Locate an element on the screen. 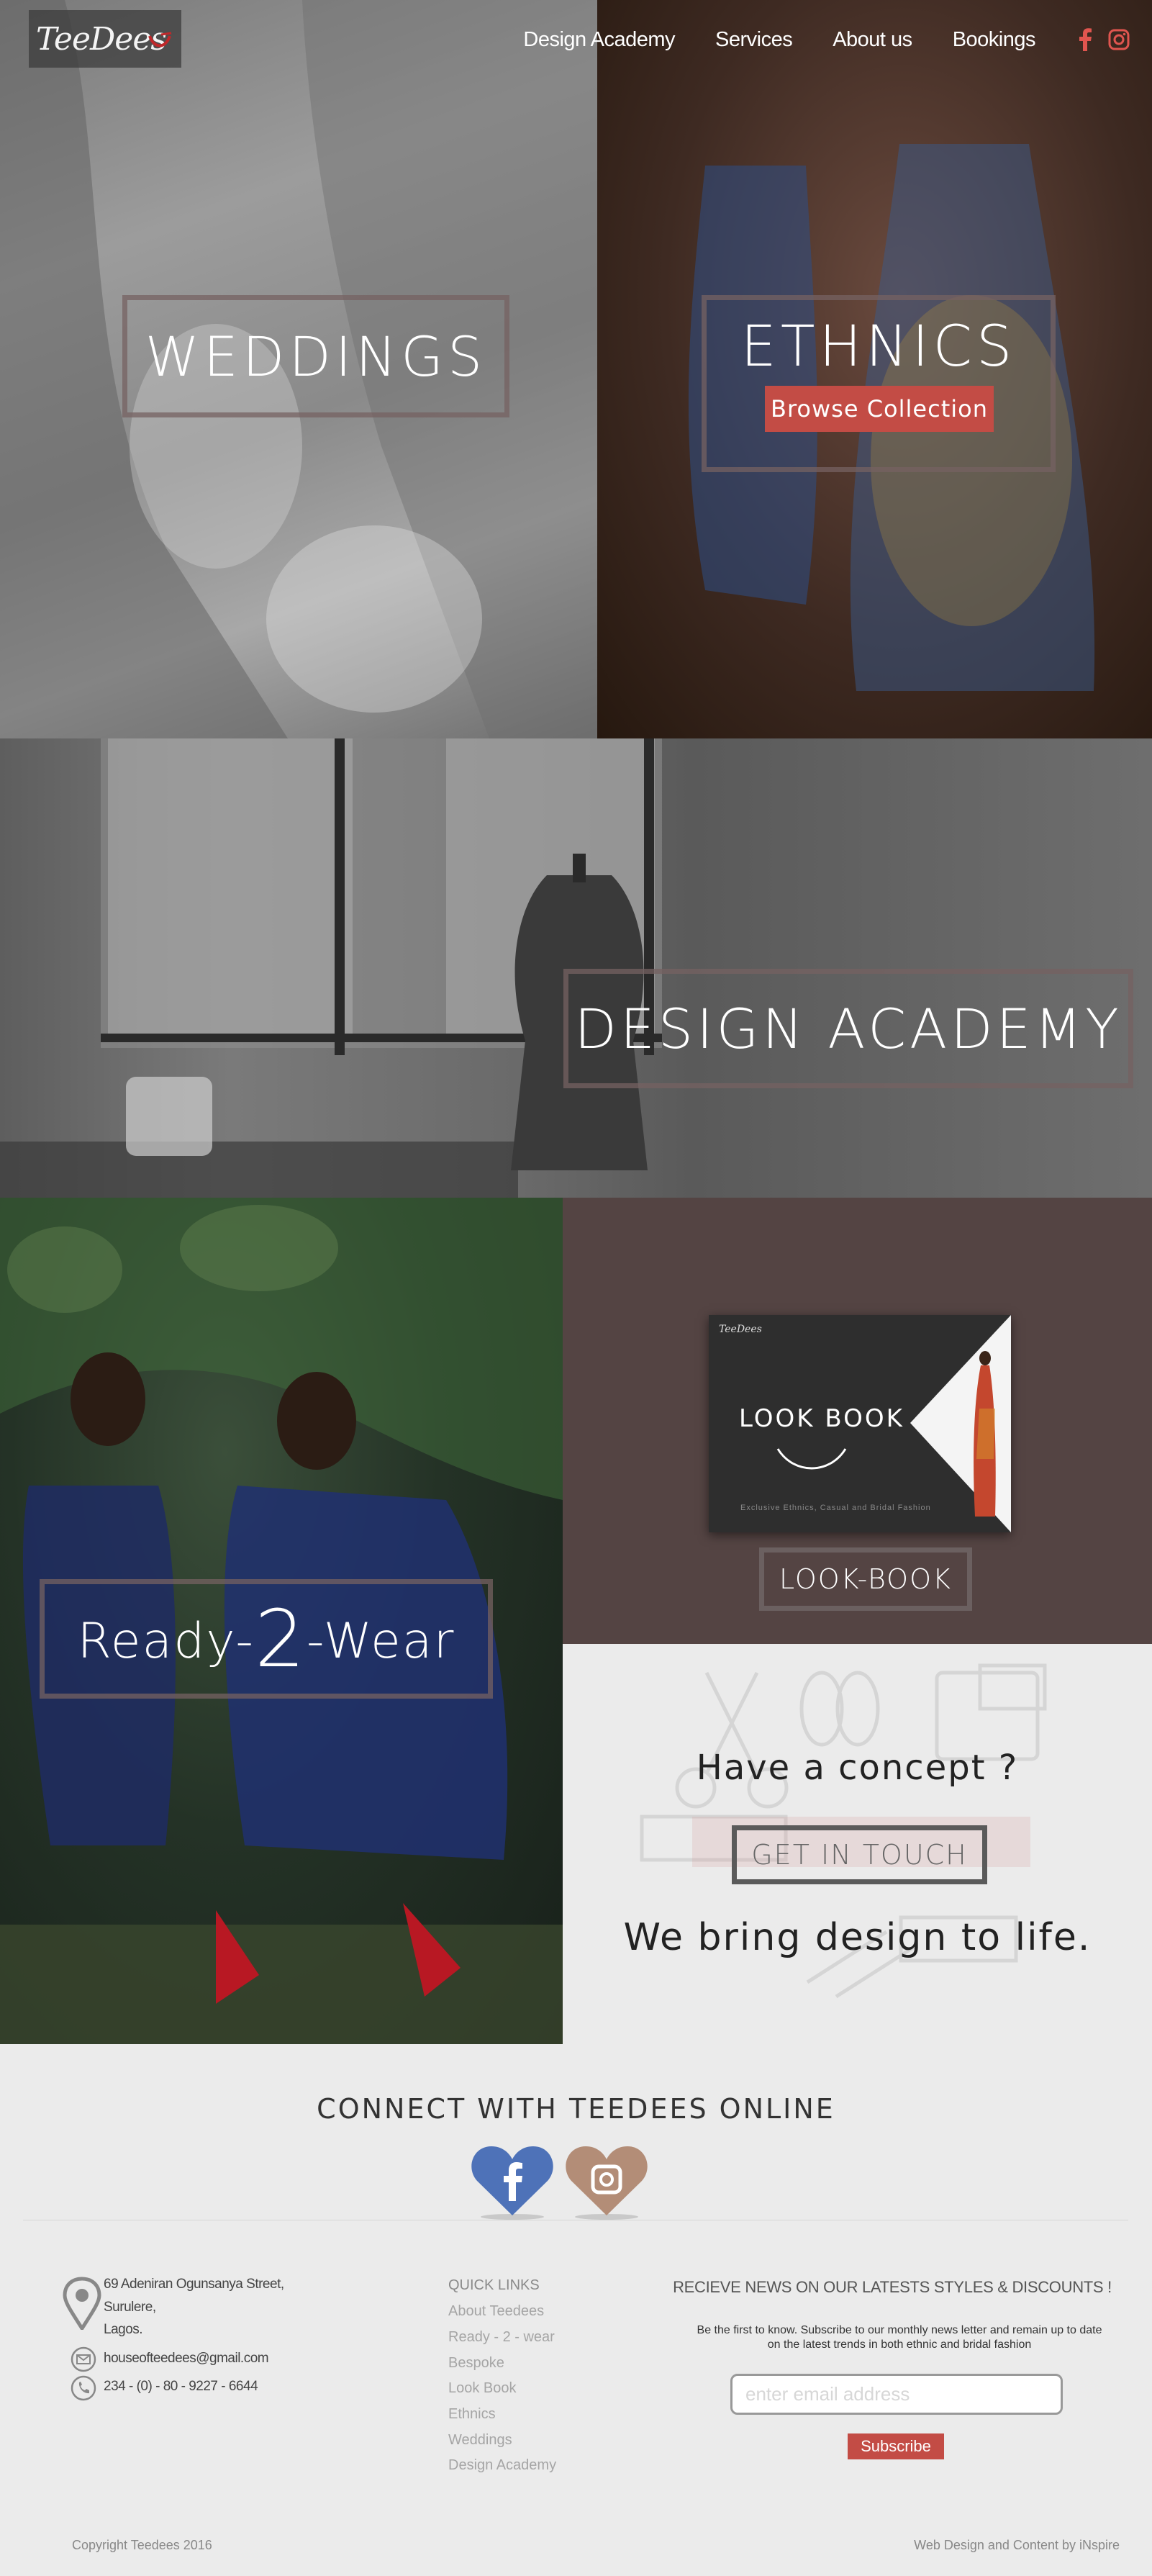 Image resolution: width=1152 pixels, height=2576 pixels. instagram-heart-icon is located at coordinates (606, 2182).